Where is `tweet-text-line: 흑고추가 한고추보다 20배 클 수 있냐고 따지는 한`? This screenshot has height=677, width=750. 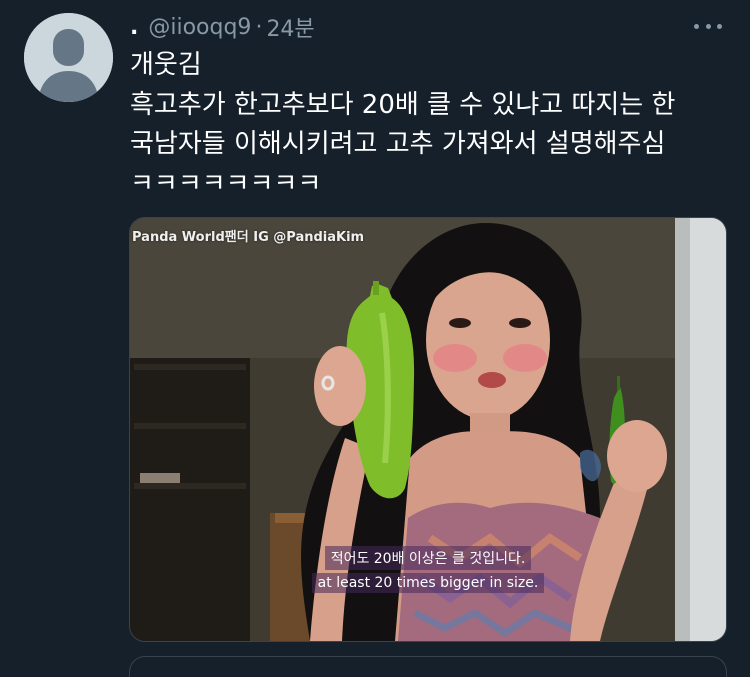 tweet-text-line: 흑고추가 한고추보다 20배 클 수 있냐고 따지는 한 is located at coordinates (403, 104).